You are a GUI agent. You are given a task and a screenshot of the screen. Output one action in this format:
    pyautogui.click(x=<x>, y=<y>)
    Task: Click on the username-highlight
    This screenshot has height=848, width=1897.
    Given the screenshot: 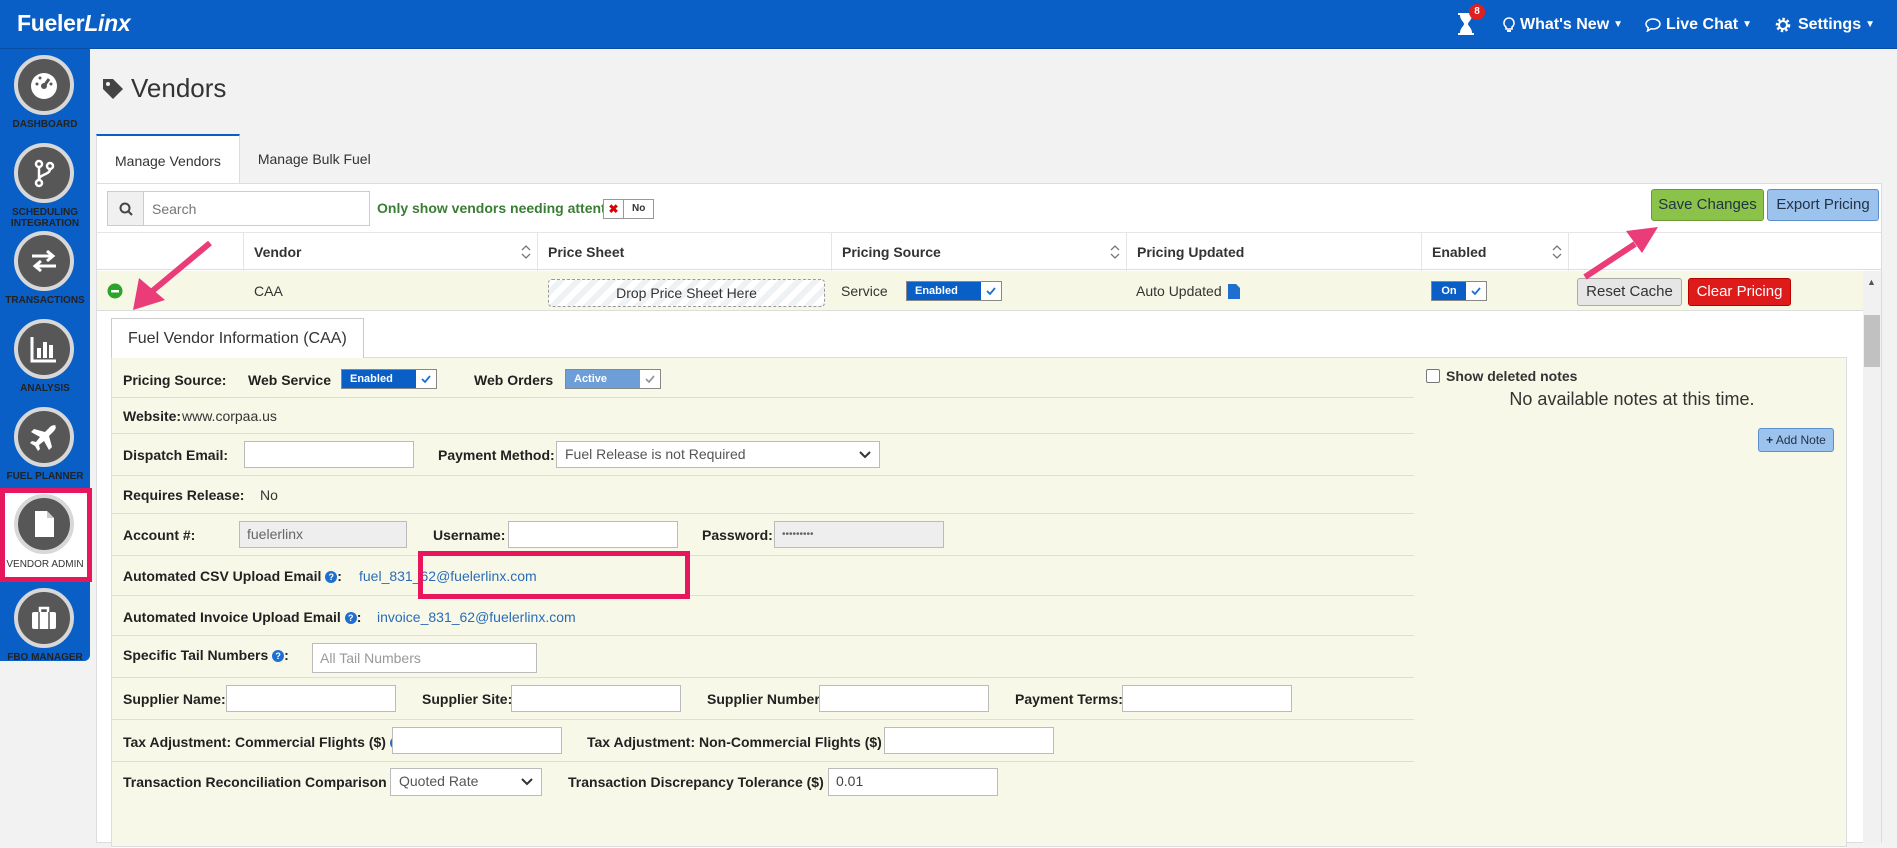 What is the action you would take?
    pyautogui.click(x=554, y=575)
    